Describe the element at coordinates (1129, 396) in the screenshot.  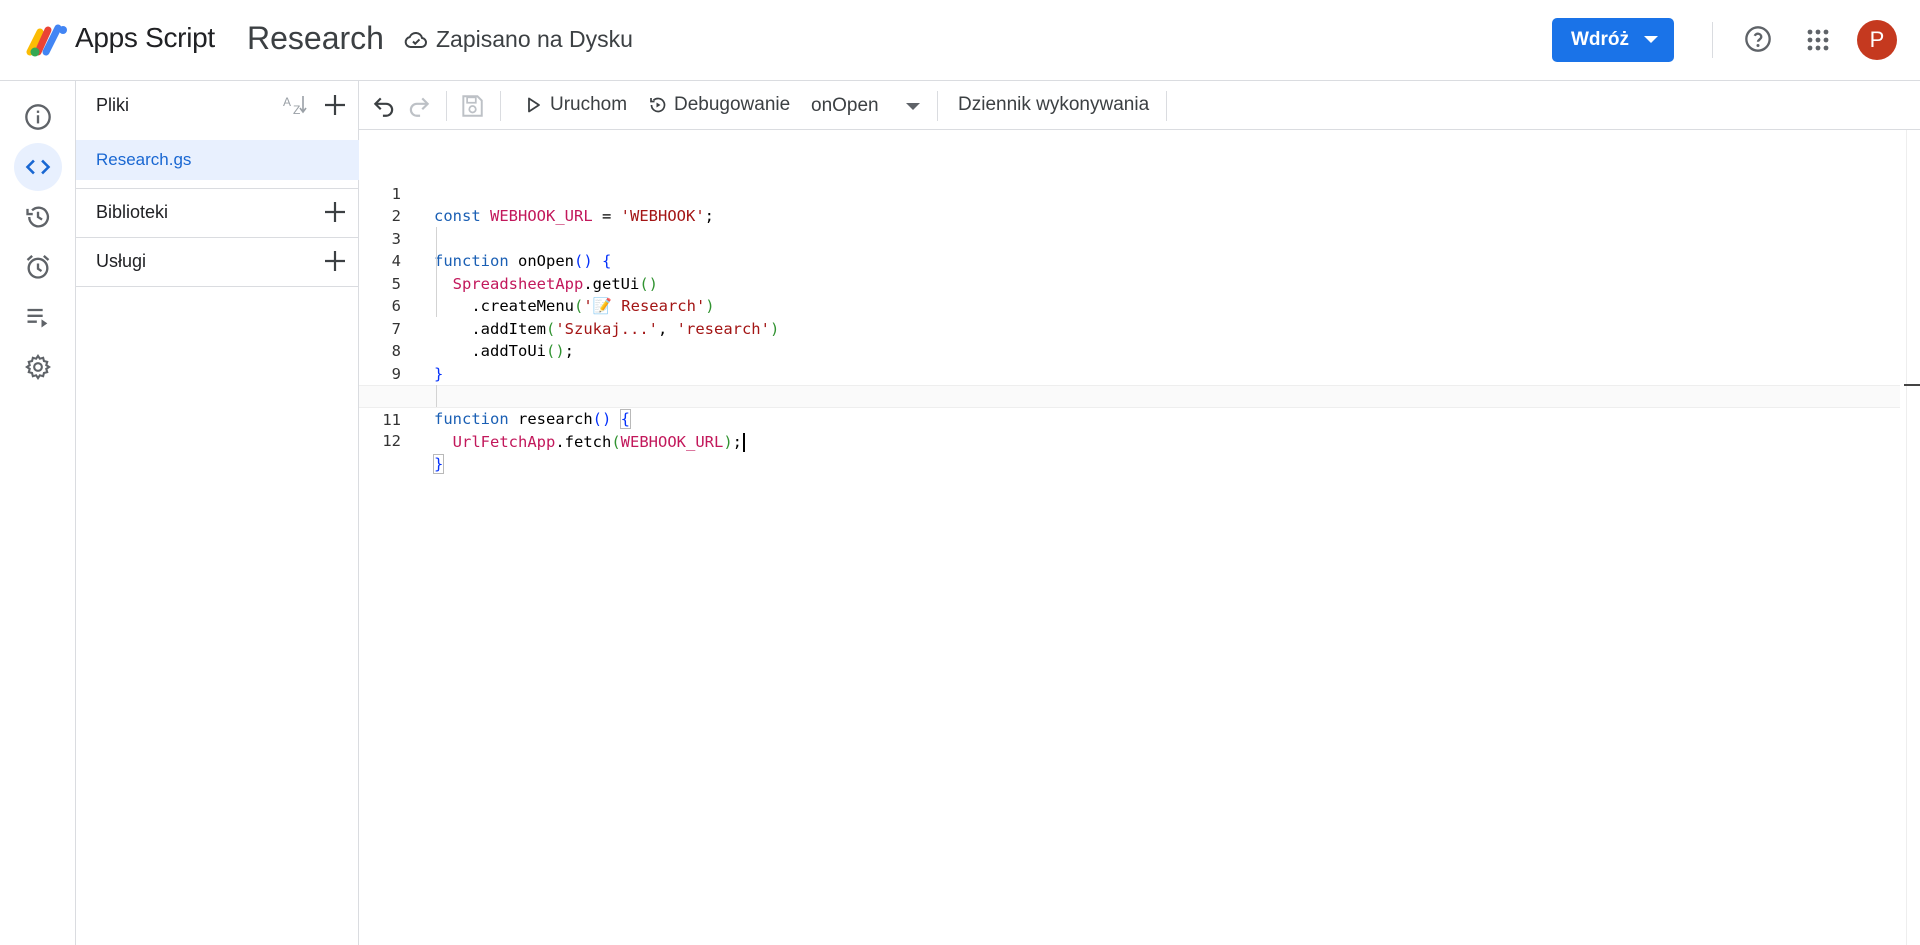
I see `code-line: 10 function research() {` at that location.